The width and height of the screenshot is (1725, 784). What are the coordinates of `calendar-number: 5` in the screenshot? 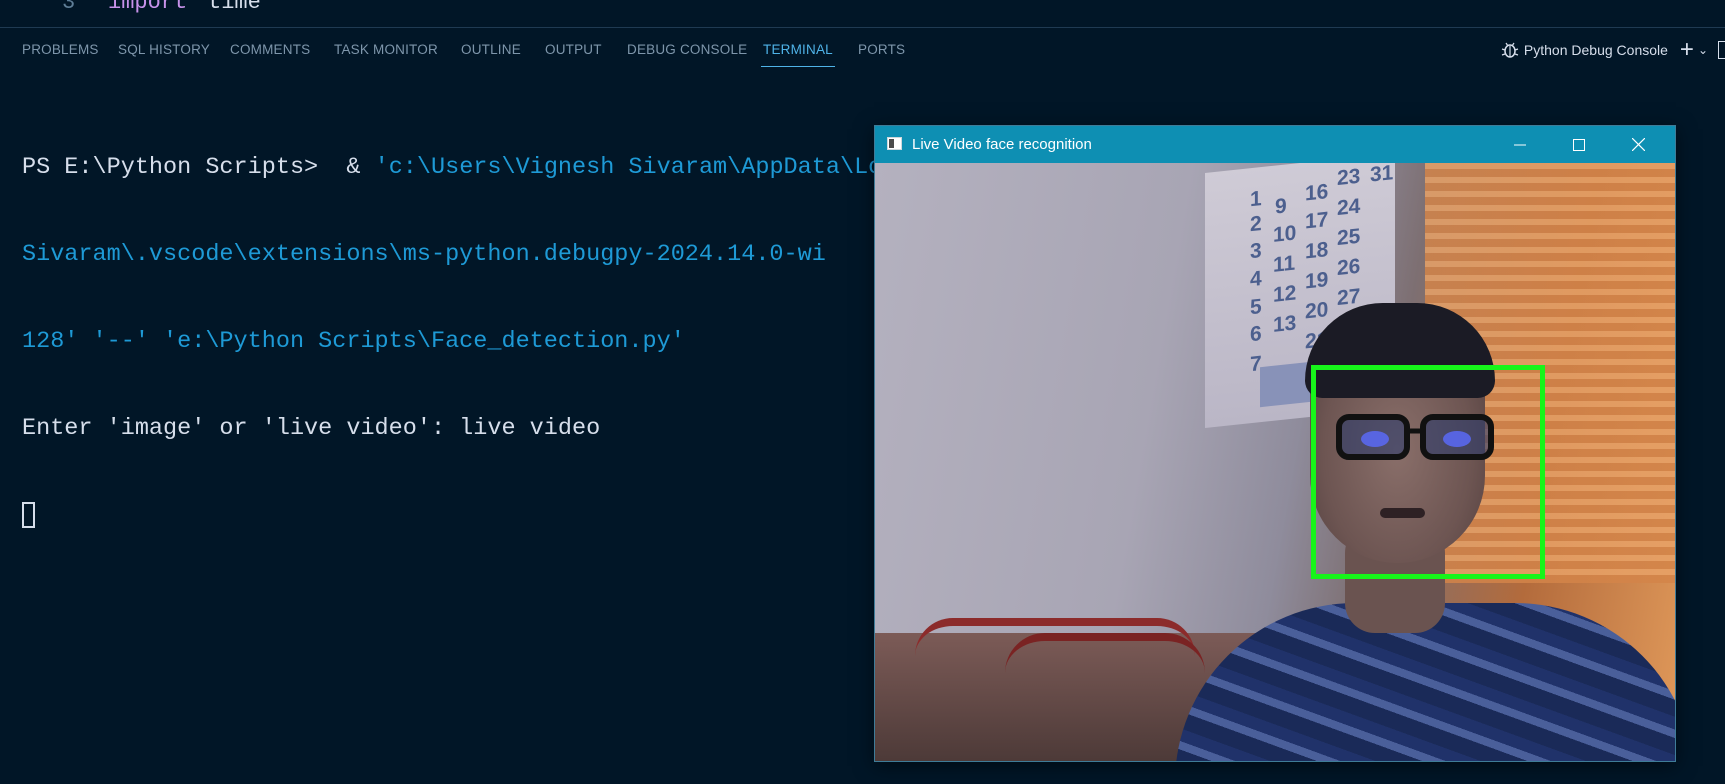 It's located at (1256, 307).